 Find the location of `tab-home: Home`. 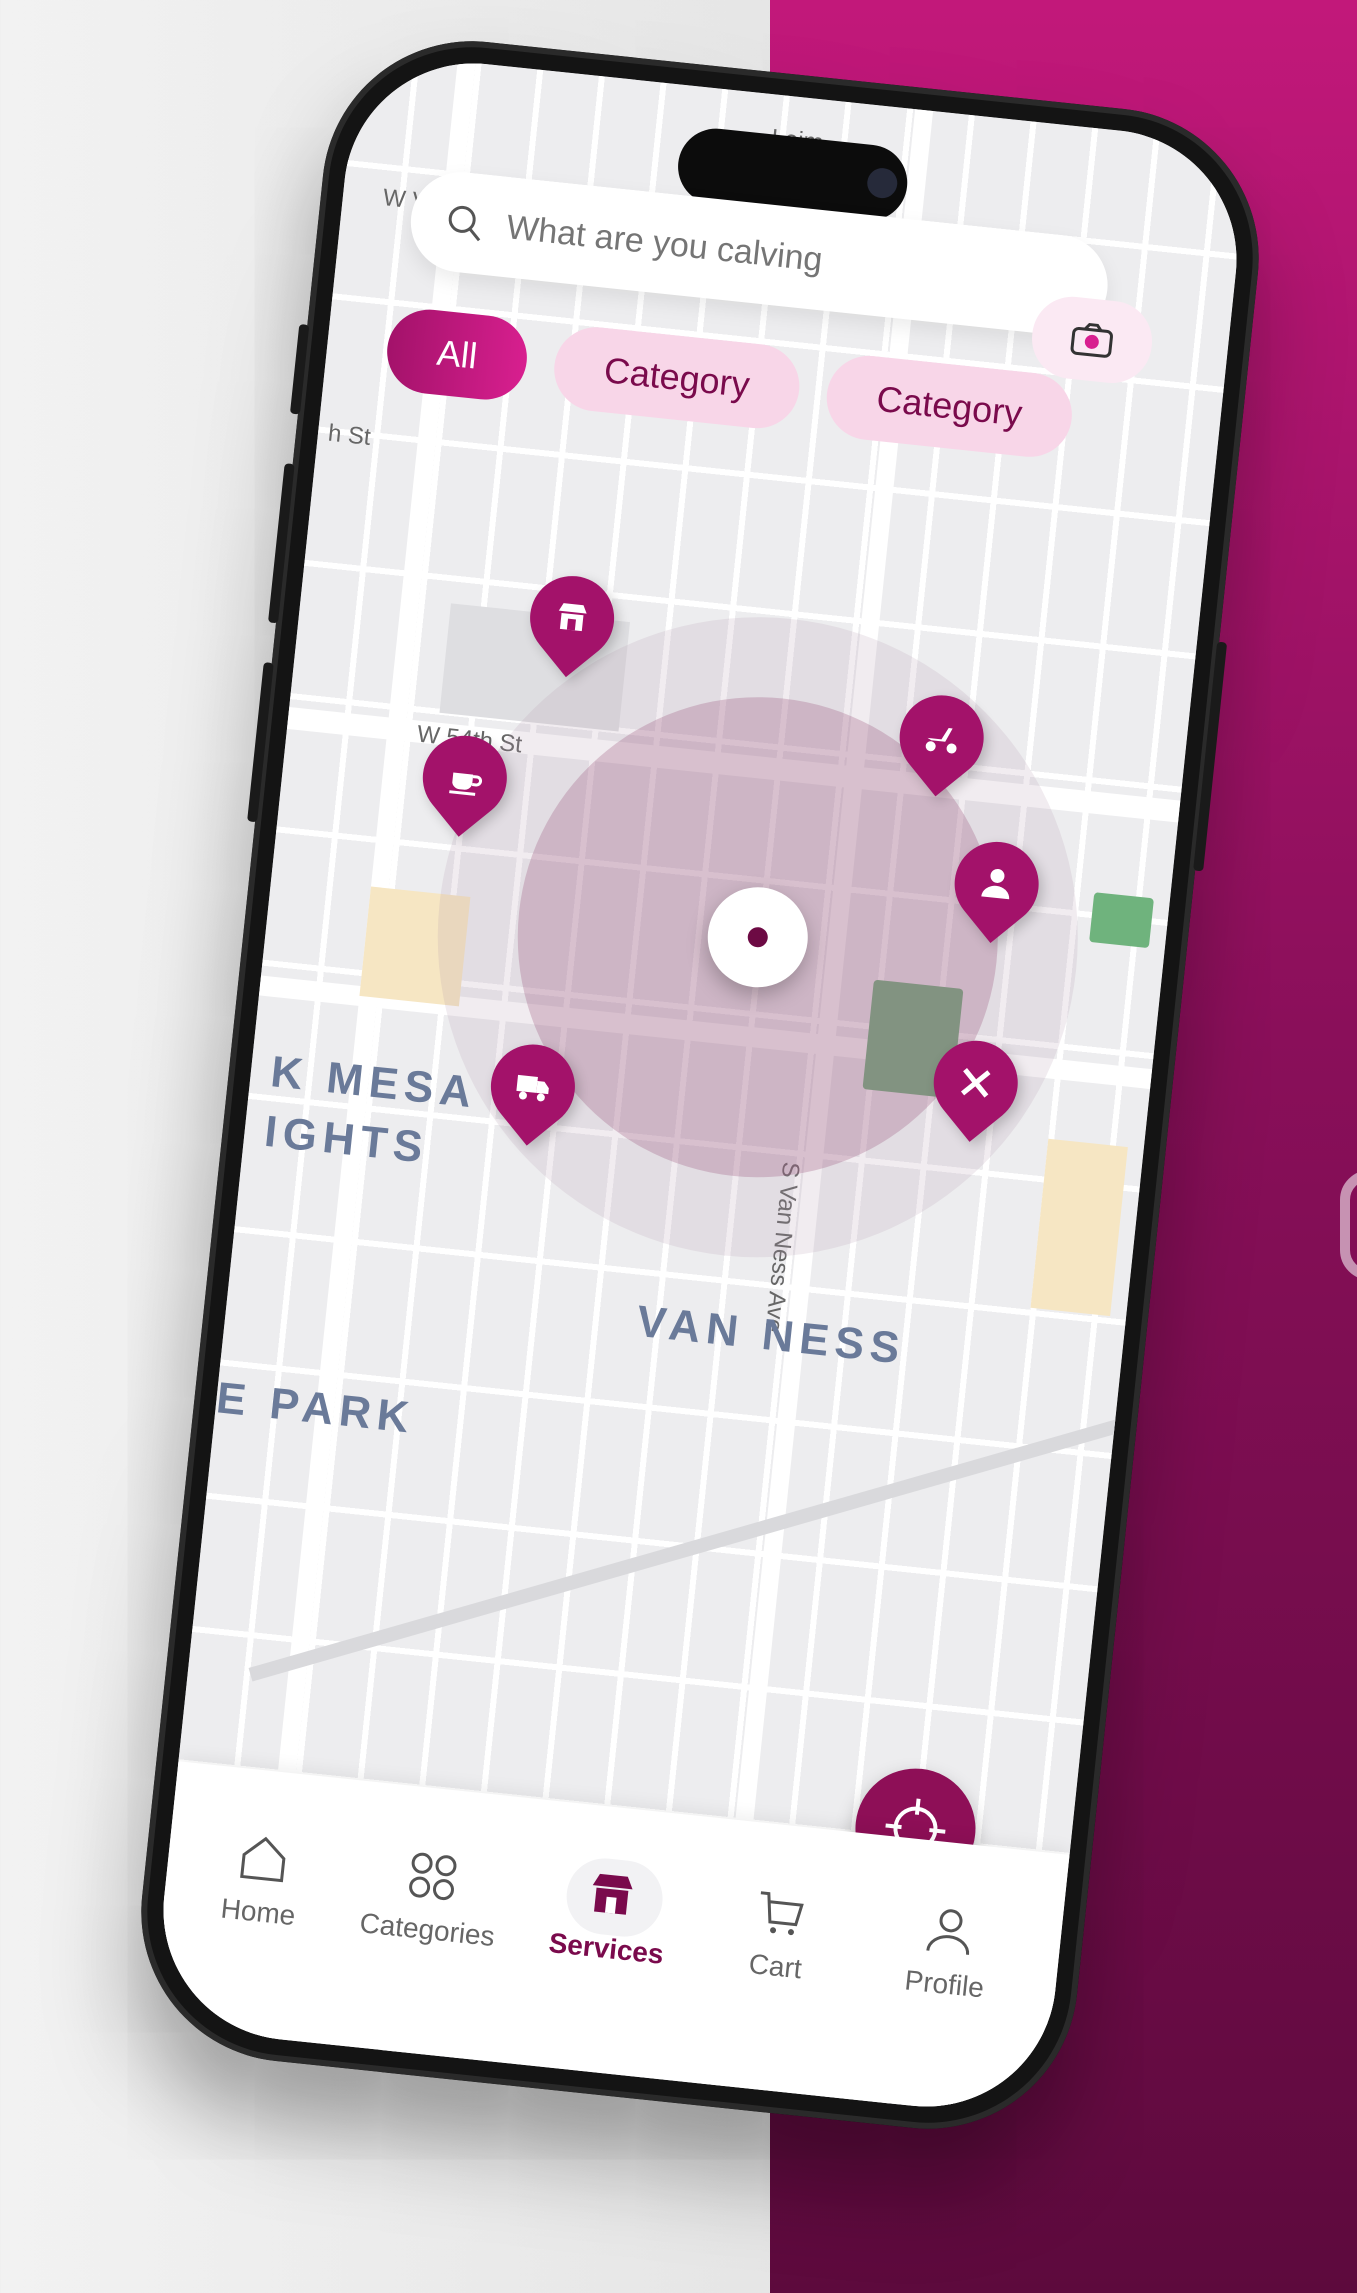

tab-home: Home is located at coordinates (261, 1879).